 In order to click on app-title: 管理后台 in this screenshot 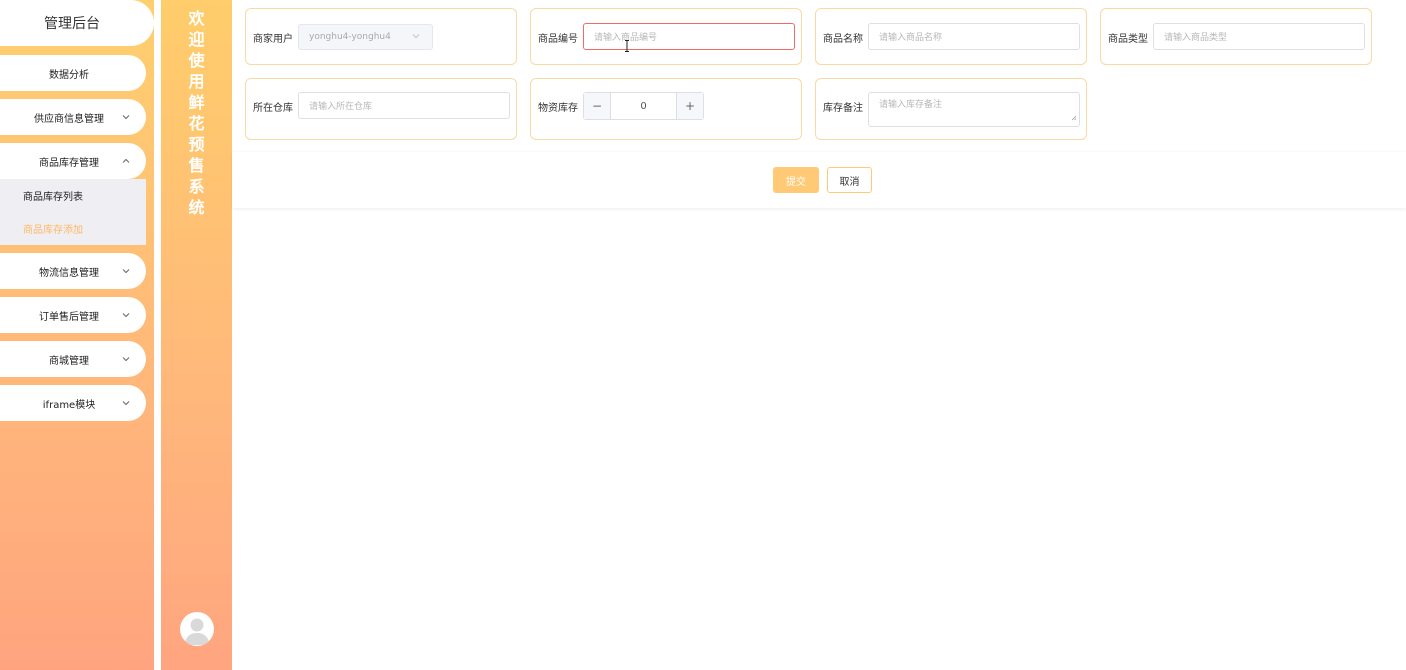, I will do `click(72, 24)`.